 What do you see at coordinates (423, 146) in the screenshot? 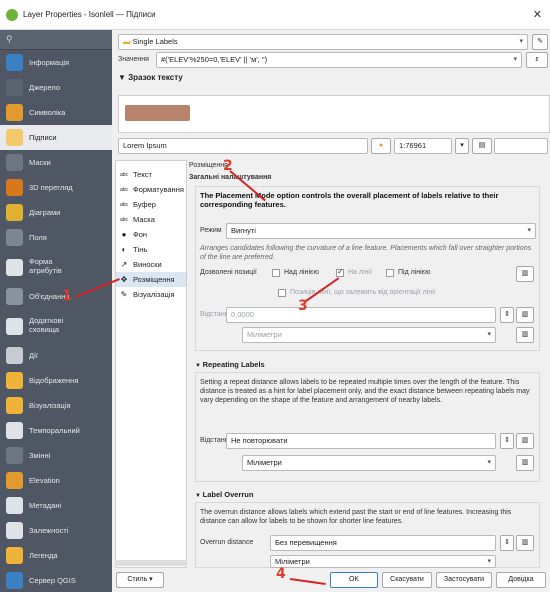
I see `scale-combo: 1:76961` at bounding box center [423, 146].